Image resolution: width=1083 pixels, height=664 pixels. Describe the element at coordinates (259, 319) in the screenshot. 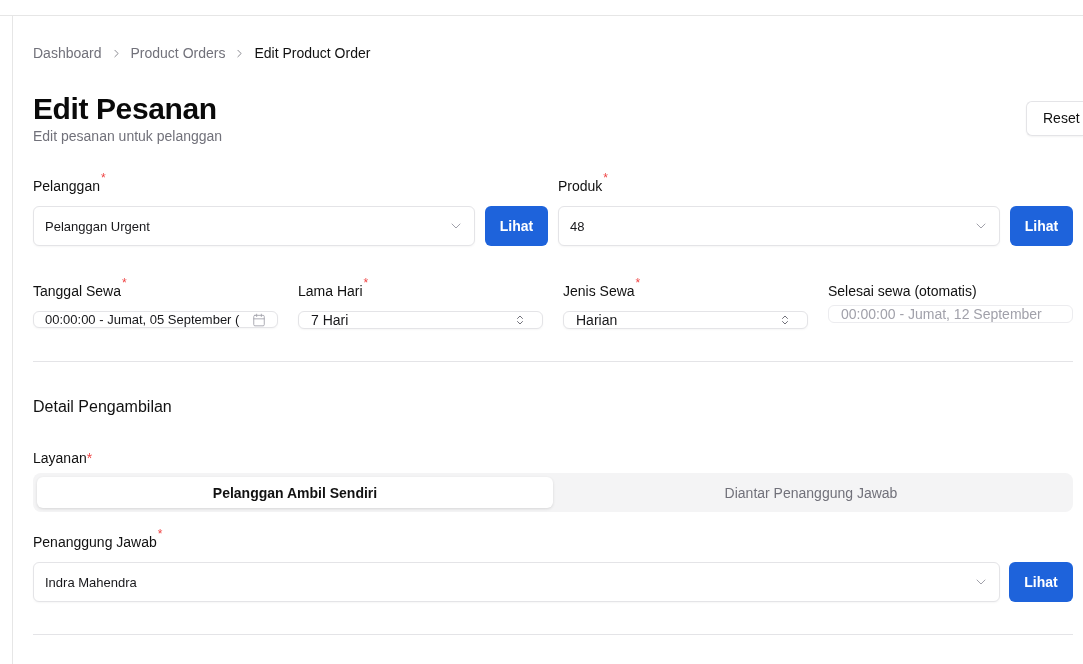

I see `calendar-icon` at that location.